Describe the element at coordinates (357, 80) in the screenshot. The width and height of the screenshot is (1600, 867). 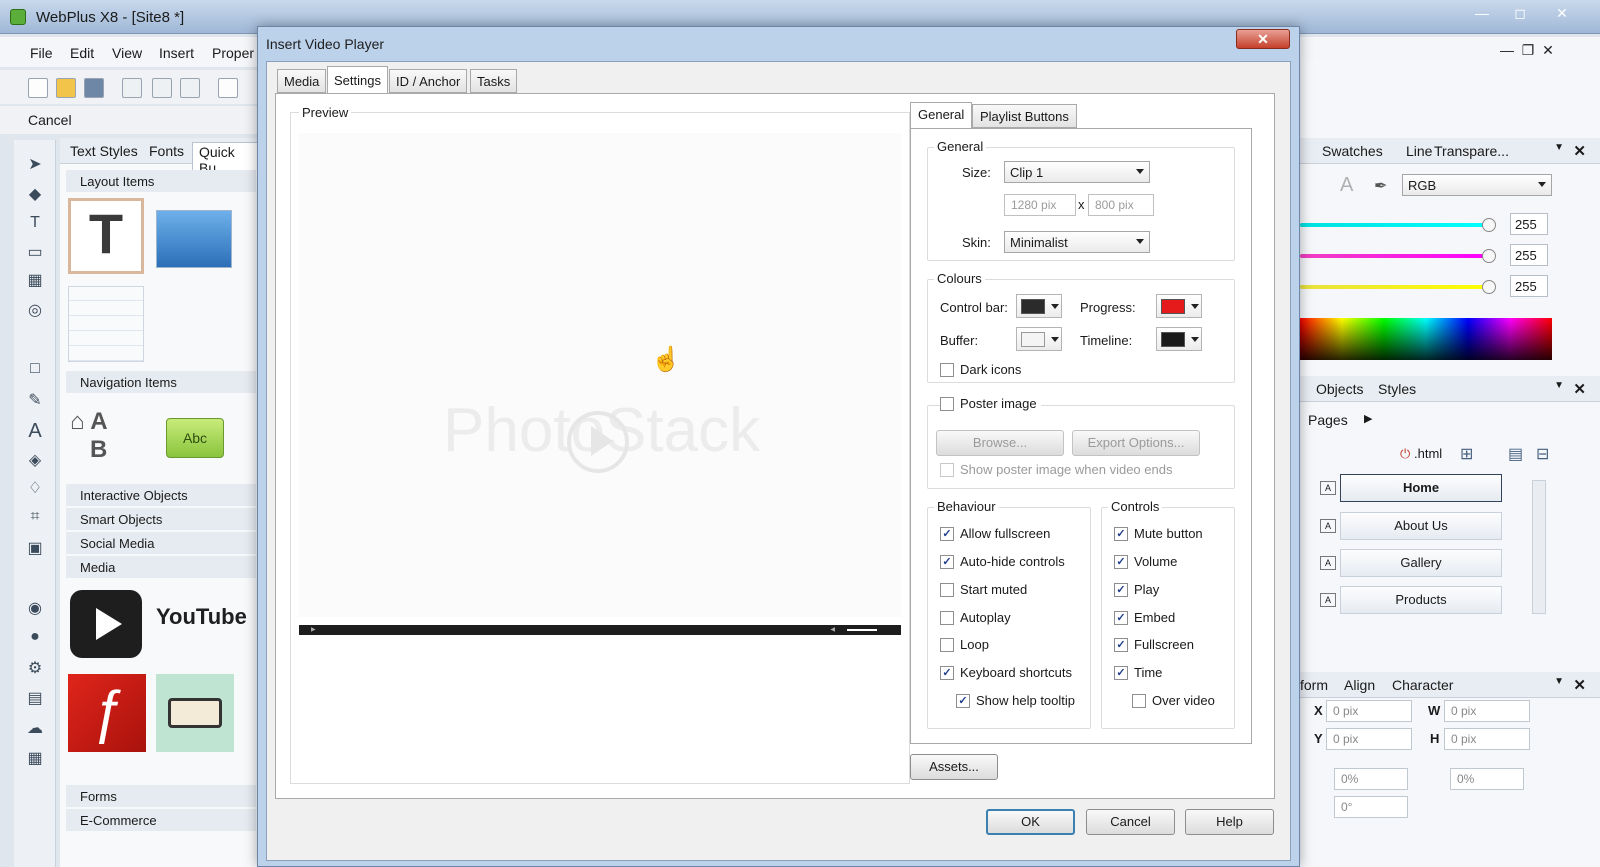
I see `tab-settings: Settings` at that location.